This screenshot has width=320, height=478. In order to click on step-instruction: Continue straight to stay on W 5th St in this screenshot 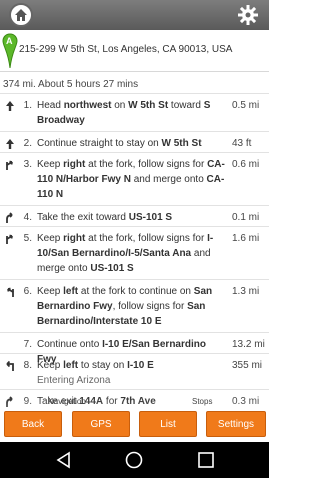, I will do `click(132, 143)`.